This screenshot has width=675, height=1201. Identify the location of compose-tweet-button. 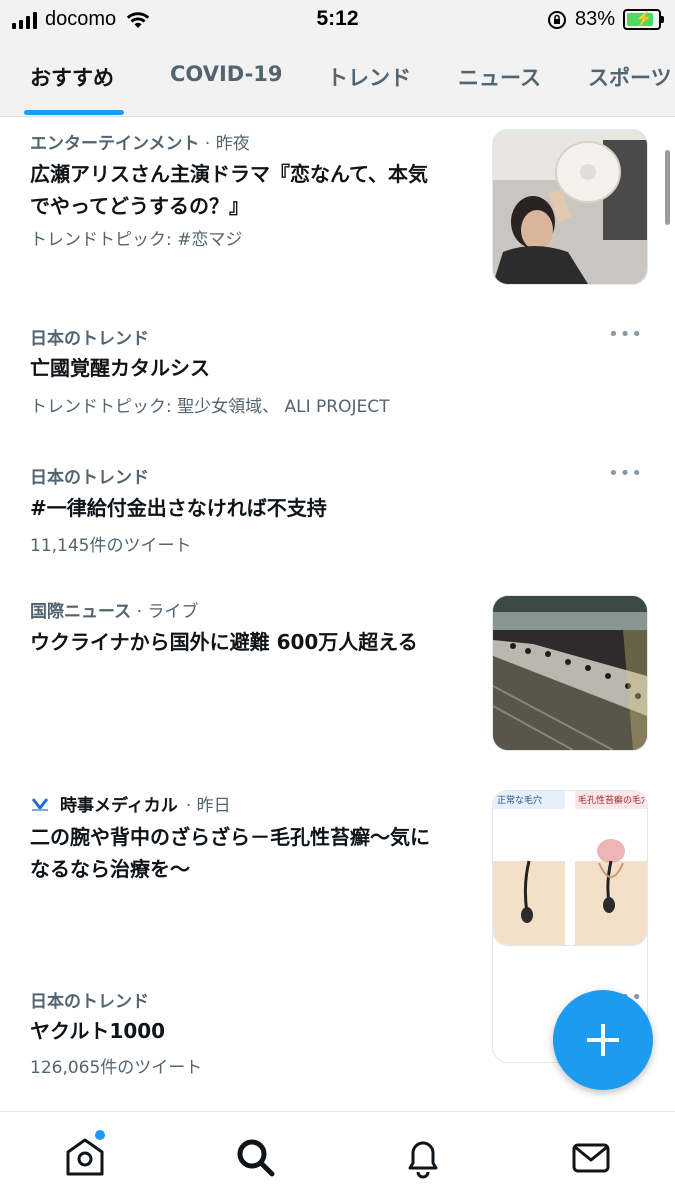
(603, 1040).